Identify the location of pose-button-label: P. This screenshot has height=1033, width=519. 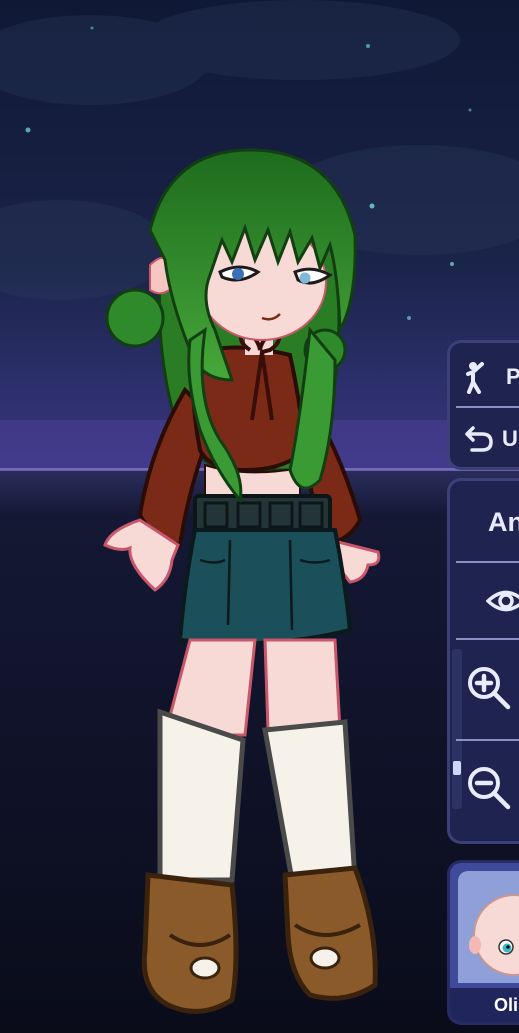
(512, 376).